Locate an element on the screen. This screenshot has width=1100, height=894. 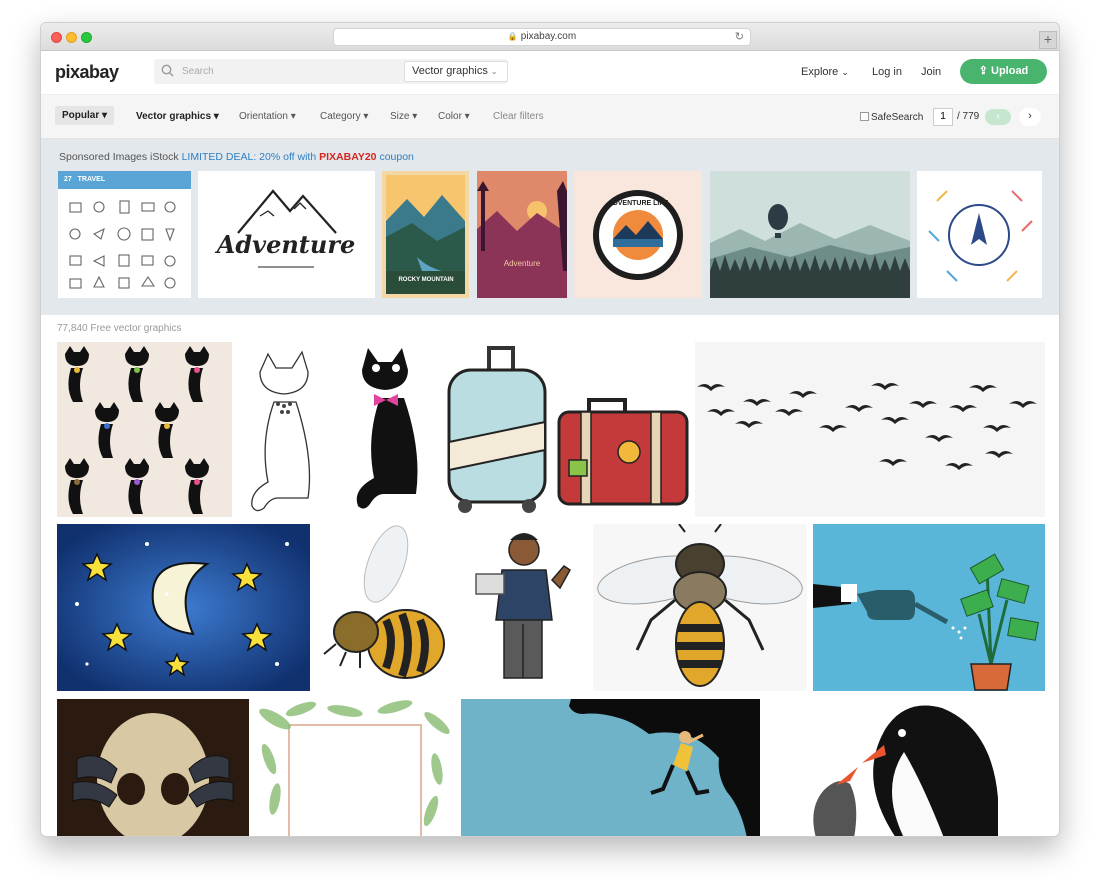
close-window-button is located at coordinates (56, 37).